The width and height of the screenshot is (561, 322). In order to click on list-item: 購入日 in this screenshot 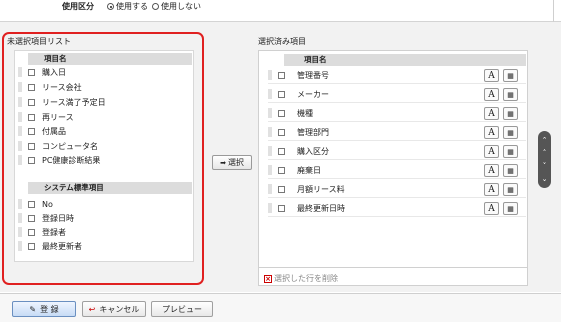, I will do `click(42, 72)`.